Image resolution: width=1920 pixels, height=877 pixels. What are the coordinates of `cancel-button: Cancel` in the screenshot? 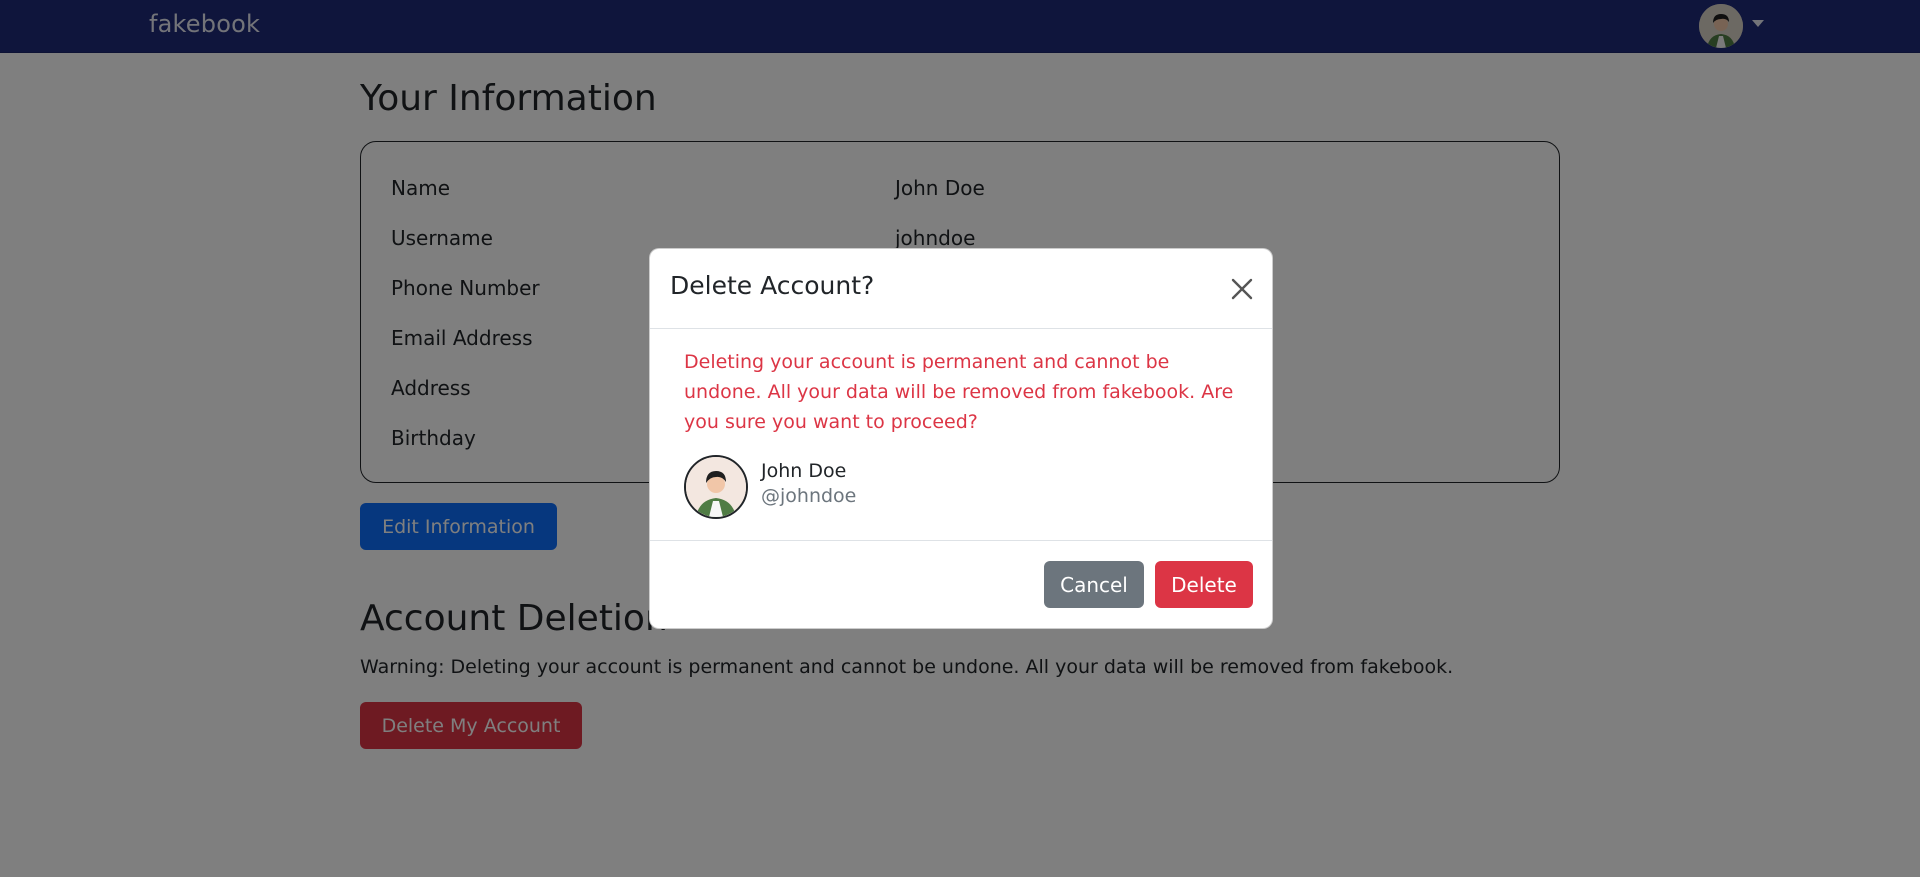 It's located at (1094, 584).